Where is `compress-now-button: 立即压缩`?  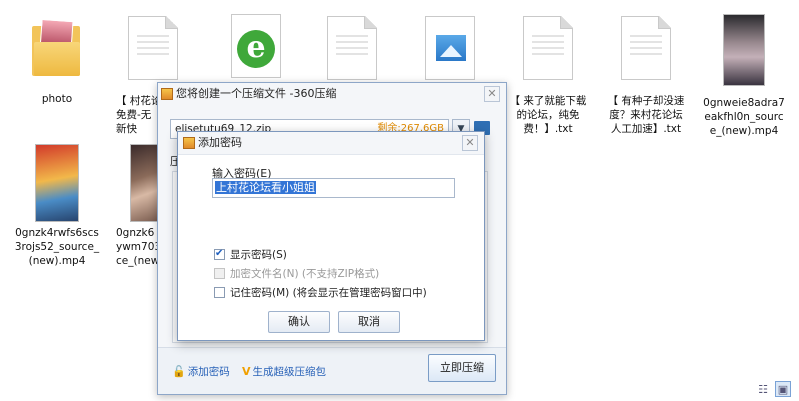 compress-now-button: 立即压缩 is located at coordinates (462, 368).